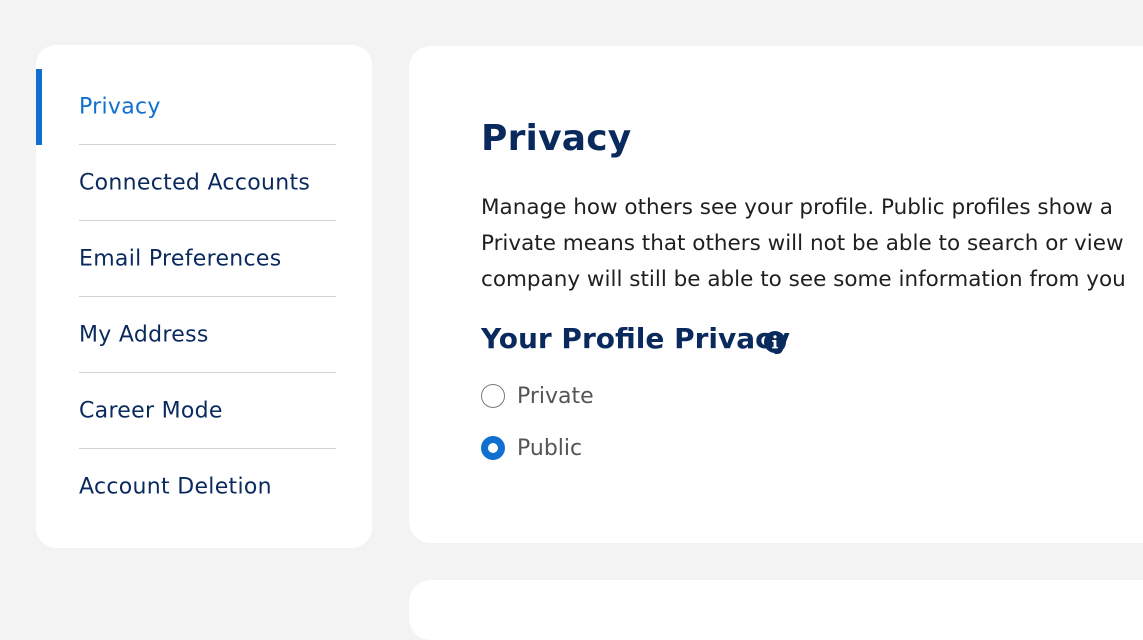  I want to click on radio-dot, so click(493, 448).